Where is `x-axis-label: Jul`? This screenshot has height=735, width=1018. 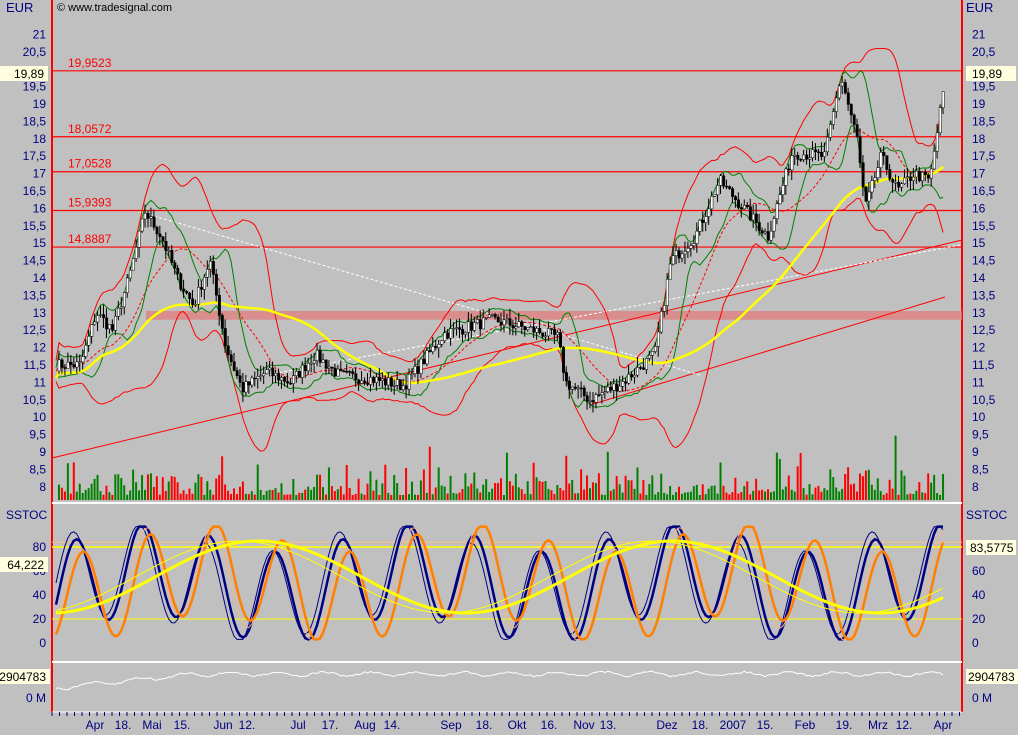 x-axis-label: Jul is located at coordinates (297, 725).